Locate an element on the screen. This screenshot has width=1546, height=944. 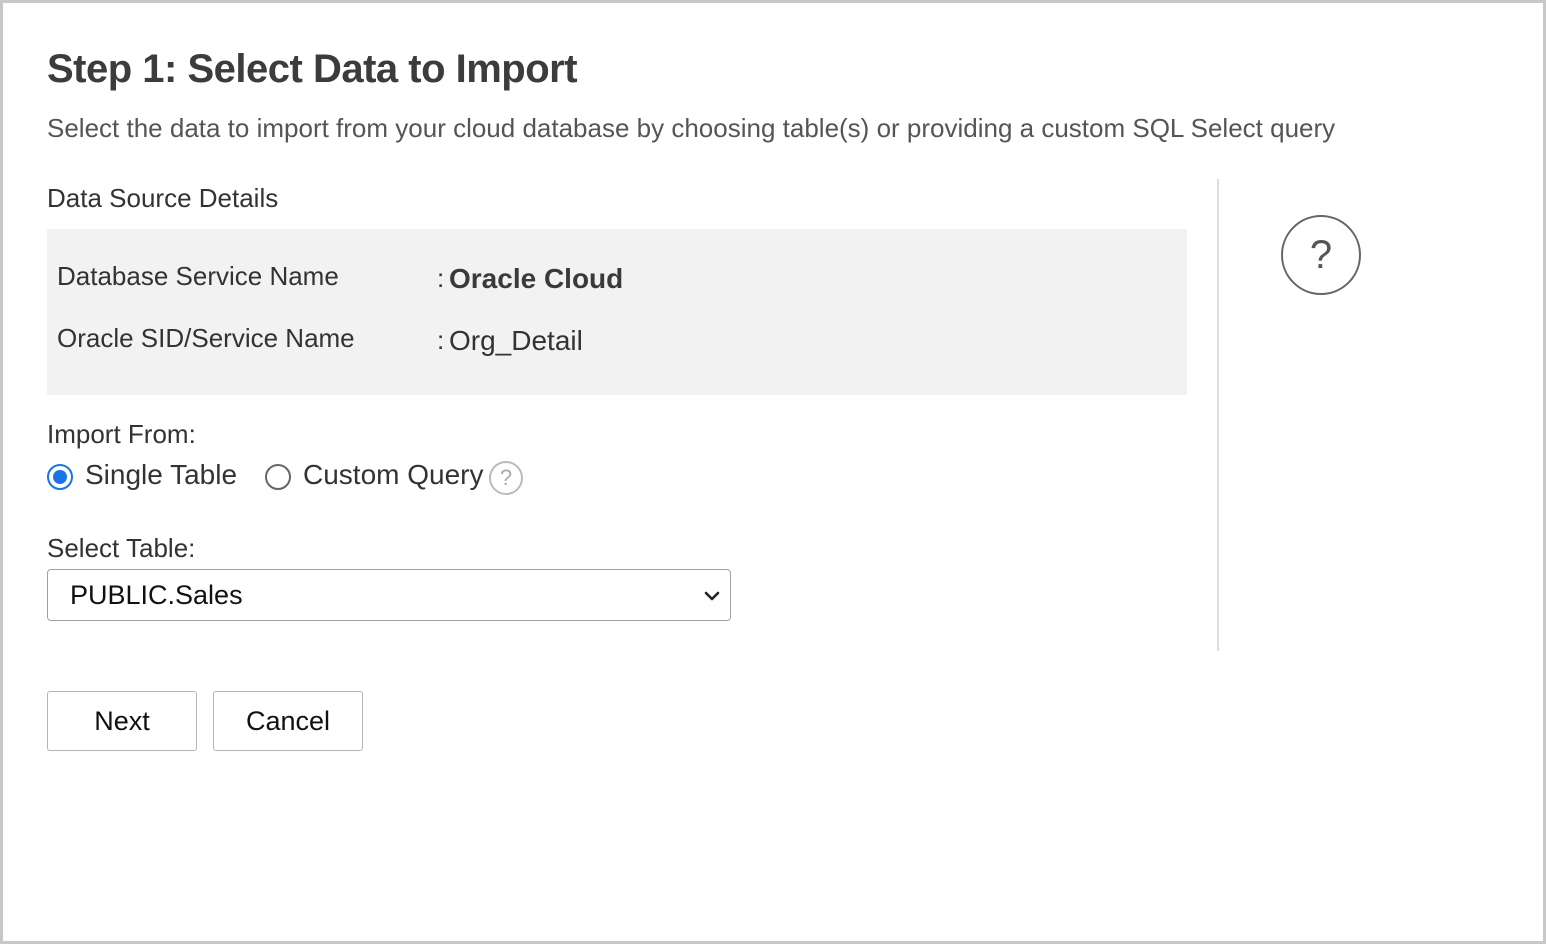
import-from-options: Single Table Custom Query ? is located at coordinates (397, 477).